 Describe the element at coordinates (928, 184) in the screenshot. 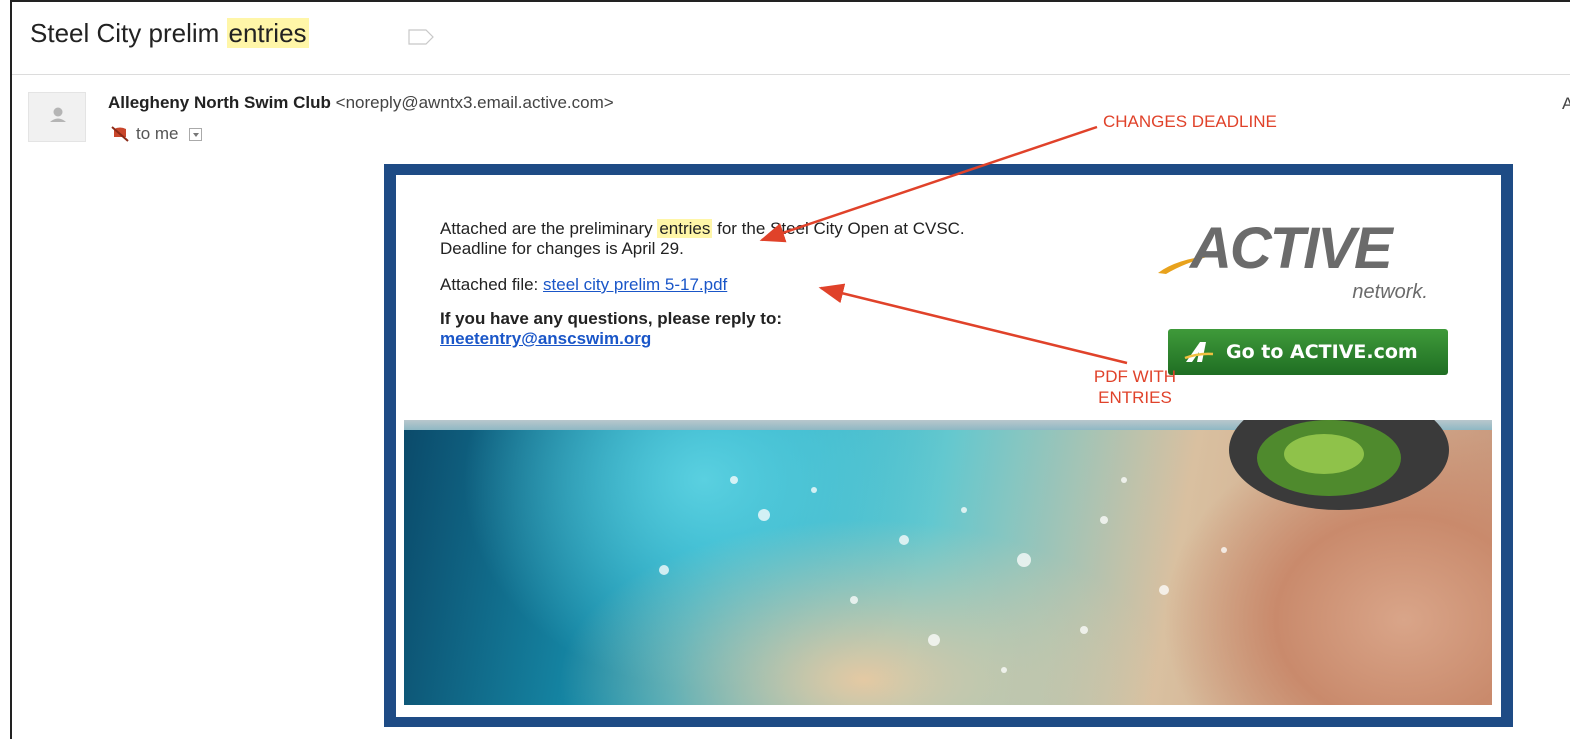

I see `deadline-arrow` at that location.